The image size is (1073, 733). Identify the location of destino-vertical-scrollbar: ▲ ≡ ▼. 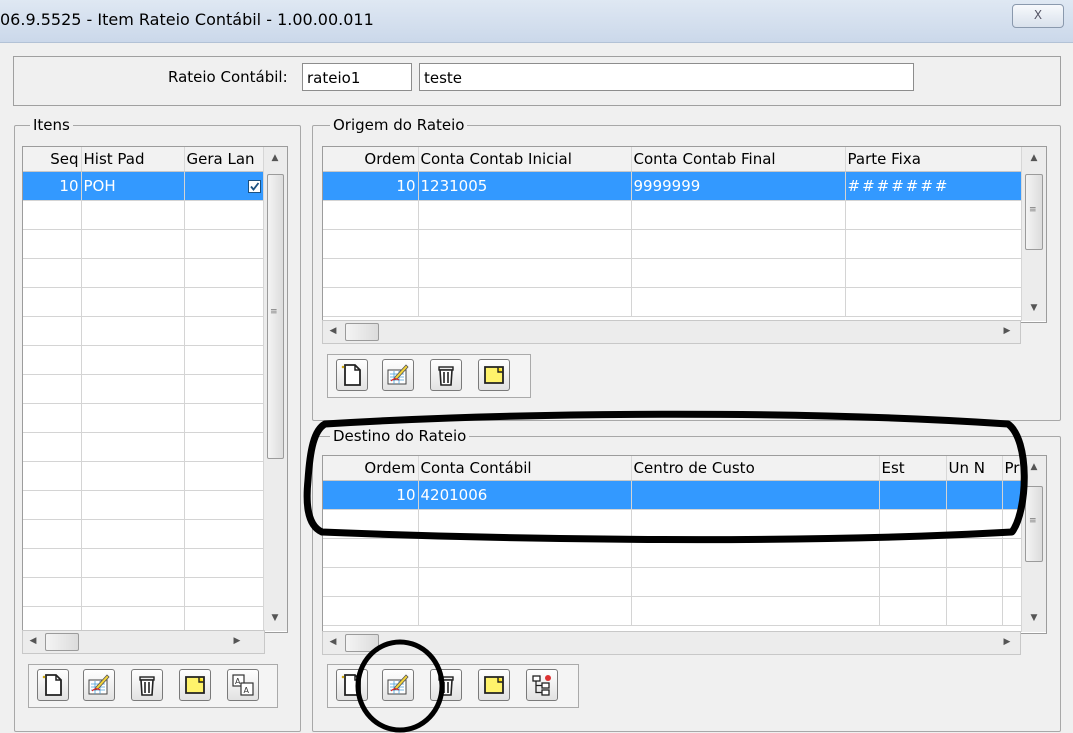
(1033, 544).